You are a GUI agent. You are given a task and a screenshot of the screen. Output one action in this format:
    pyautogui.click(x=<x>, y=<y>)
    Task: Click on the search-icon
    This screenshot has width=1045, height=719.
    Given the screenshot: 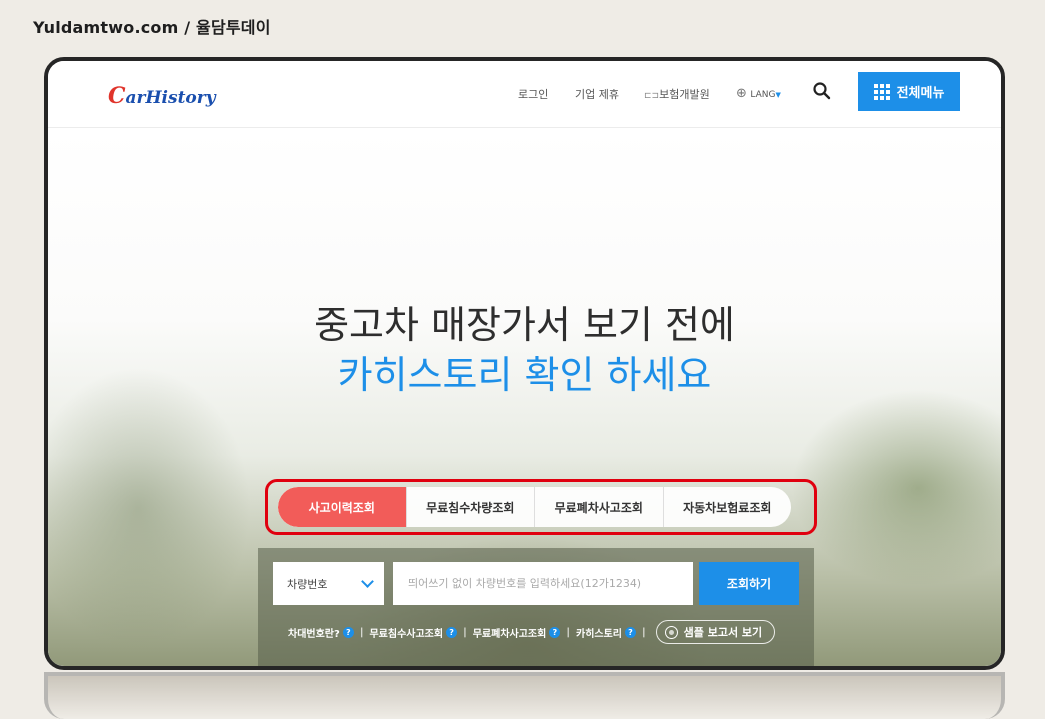 What is the action you would take?
    pyautogui.click(x=822, y=91)
    